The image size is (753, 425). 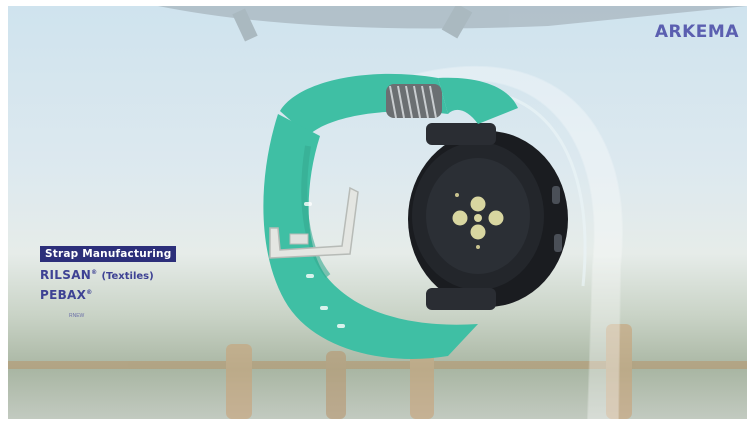 What do you see at coordinates (108, 295) in the screenshot?
I see `pebax-line: PEBAX®` at bounding box center [108, 295].